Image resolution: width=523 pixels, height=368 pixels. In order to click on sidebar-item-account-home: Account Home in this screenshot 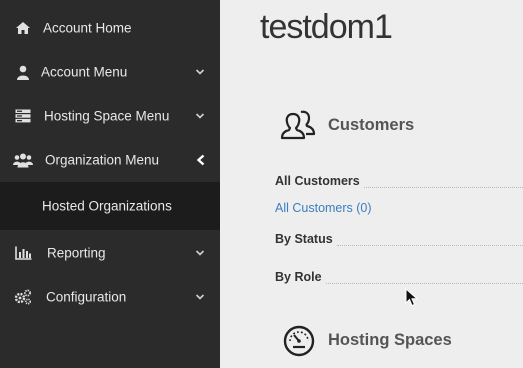, I will do `click(110, 28)`.